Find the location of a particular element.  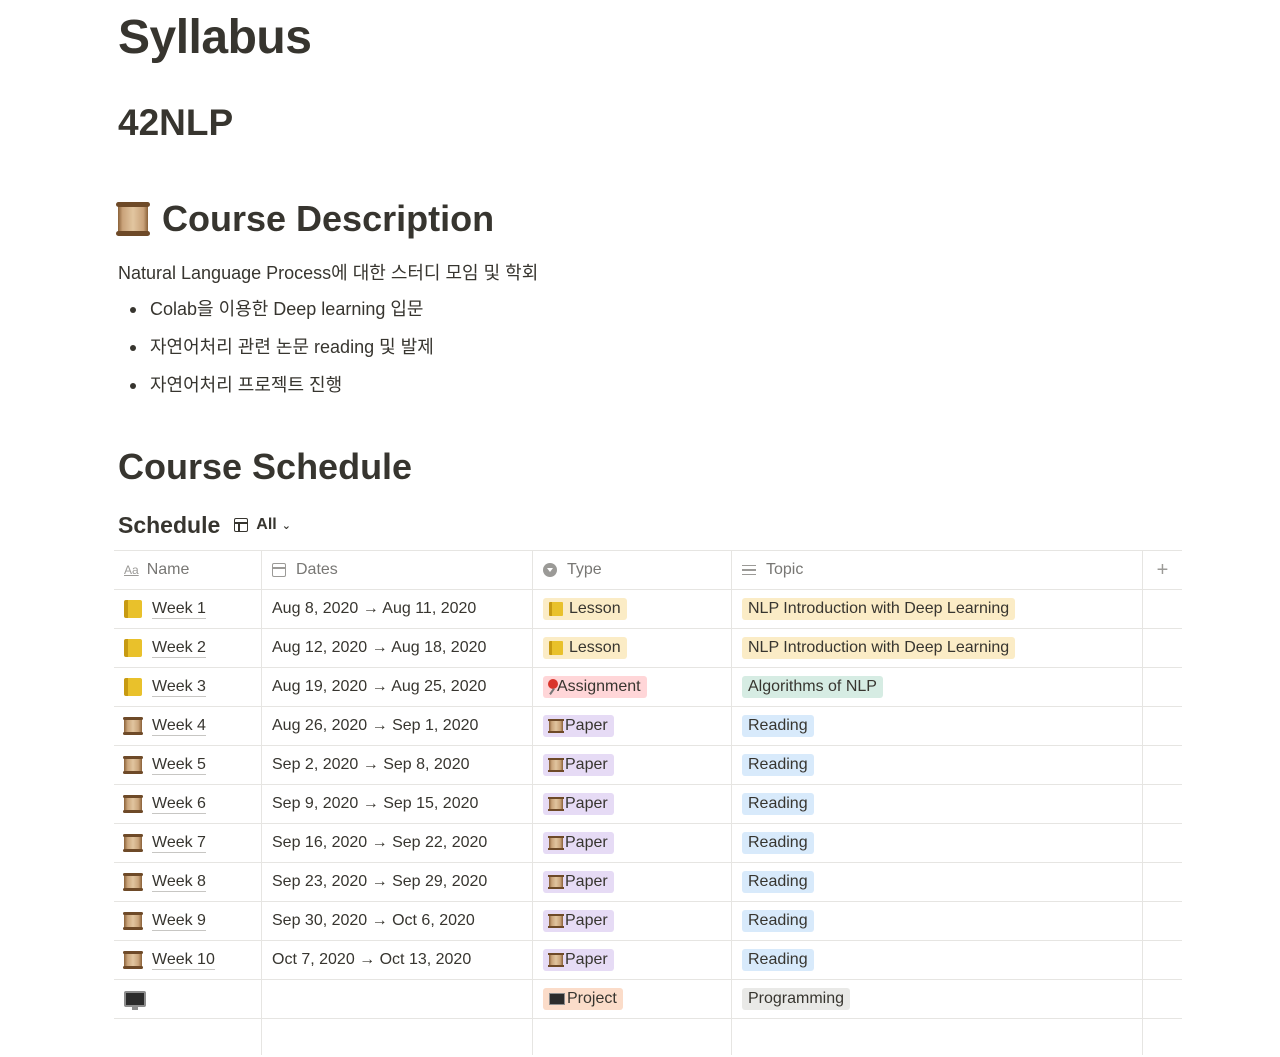

cell-name: Week 4 is located at coordinates (188, 726).